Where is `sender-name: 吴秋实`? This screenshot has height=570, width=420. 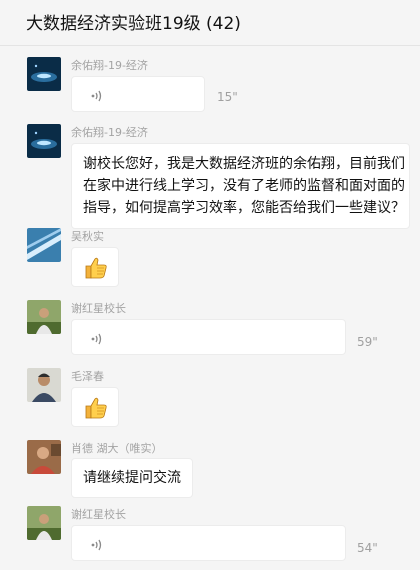
sender-name: 吴秋实 is located at coordinates (87, 236).